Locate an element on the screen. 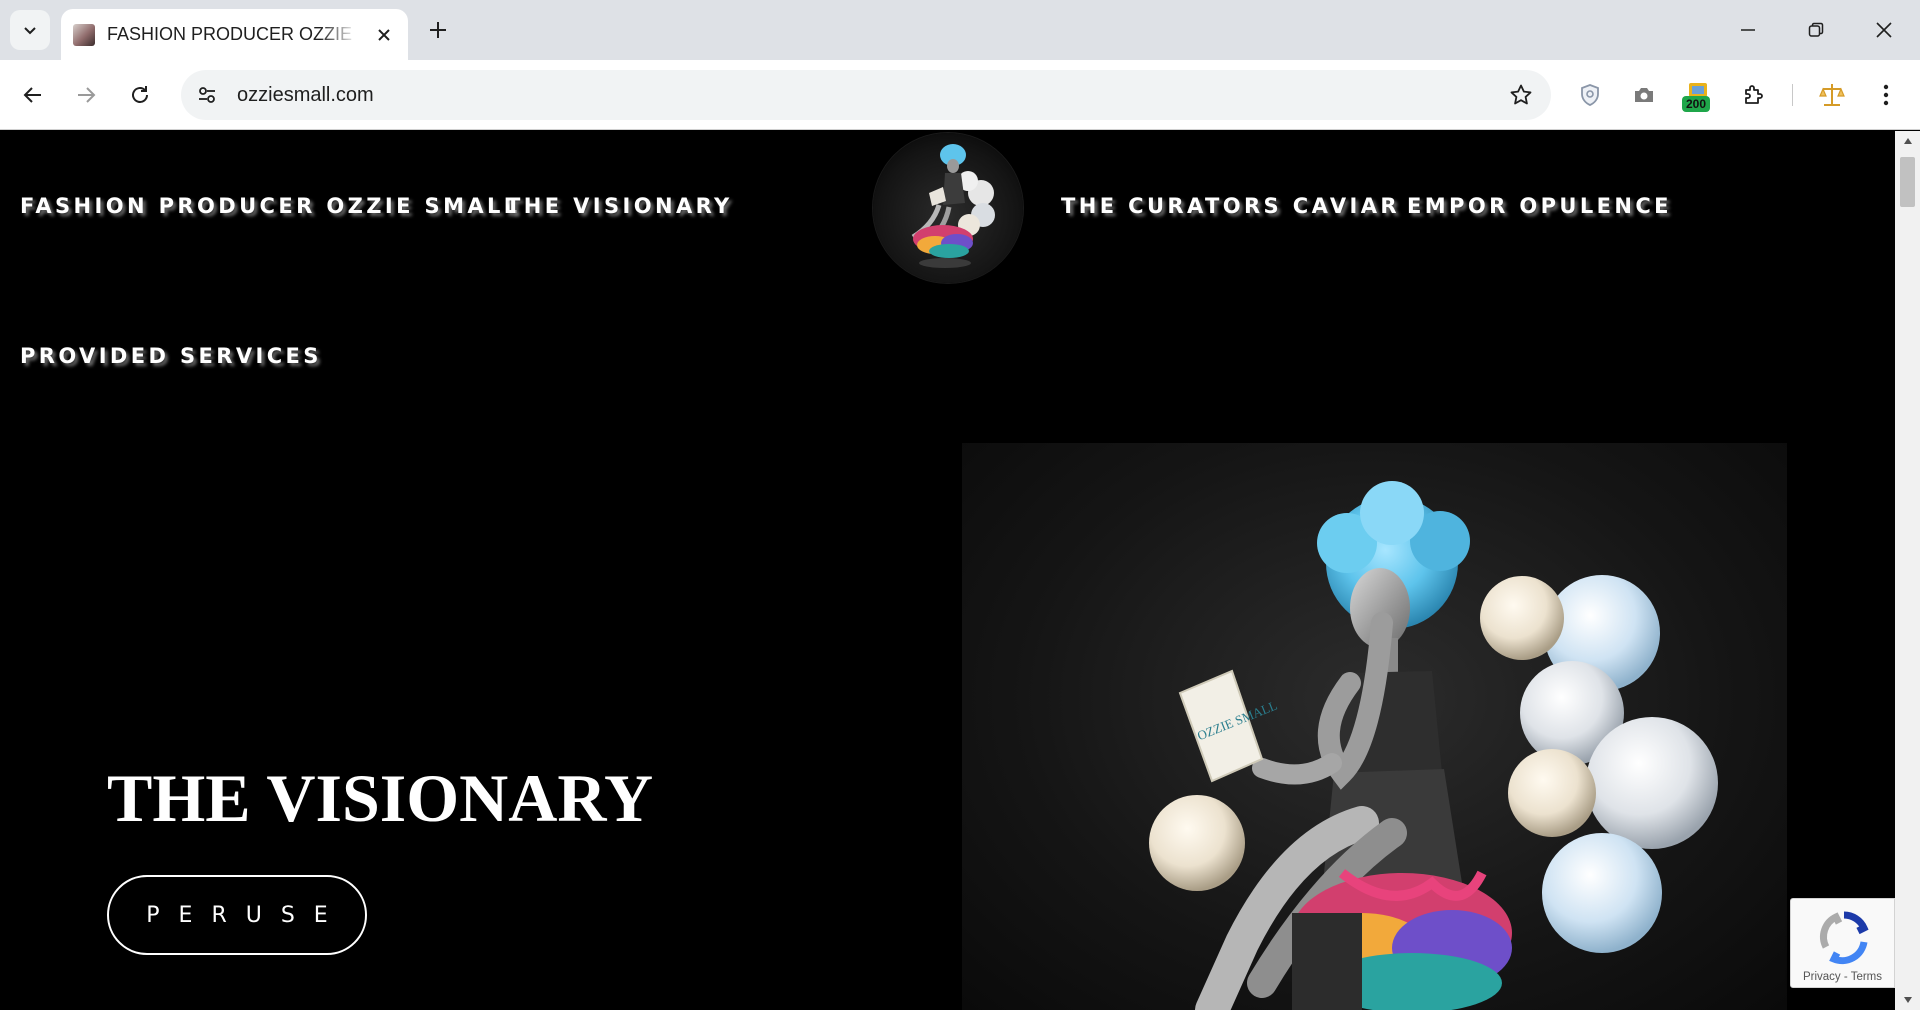 This screenshot has height=1010, width=1920. tab-strip: FASHION PRODUCER OZZIE SMALL is located at coordinates (960, 30).